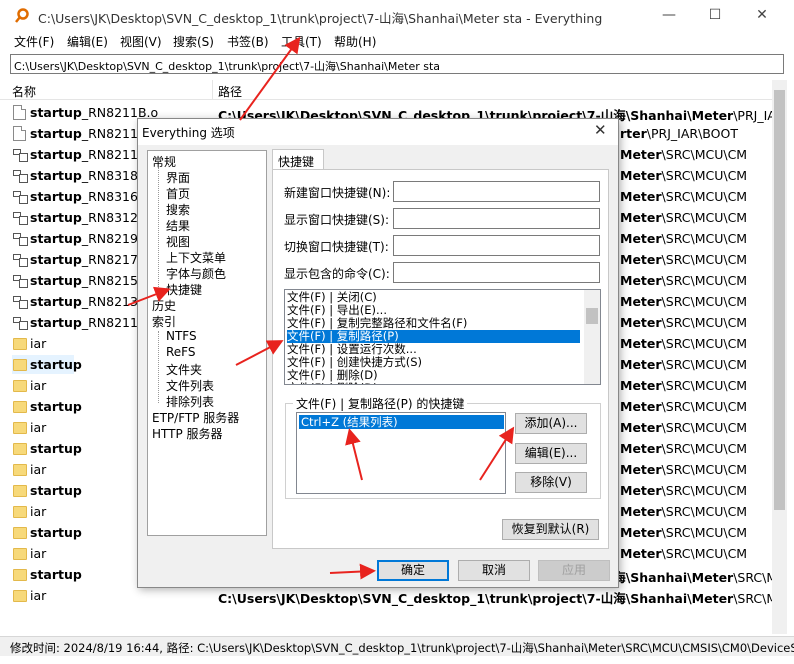 This screenshot has width=794, height=664. I want to click on command-item: 文件(F) | 创建快捷方式(S), so click(354, 362).